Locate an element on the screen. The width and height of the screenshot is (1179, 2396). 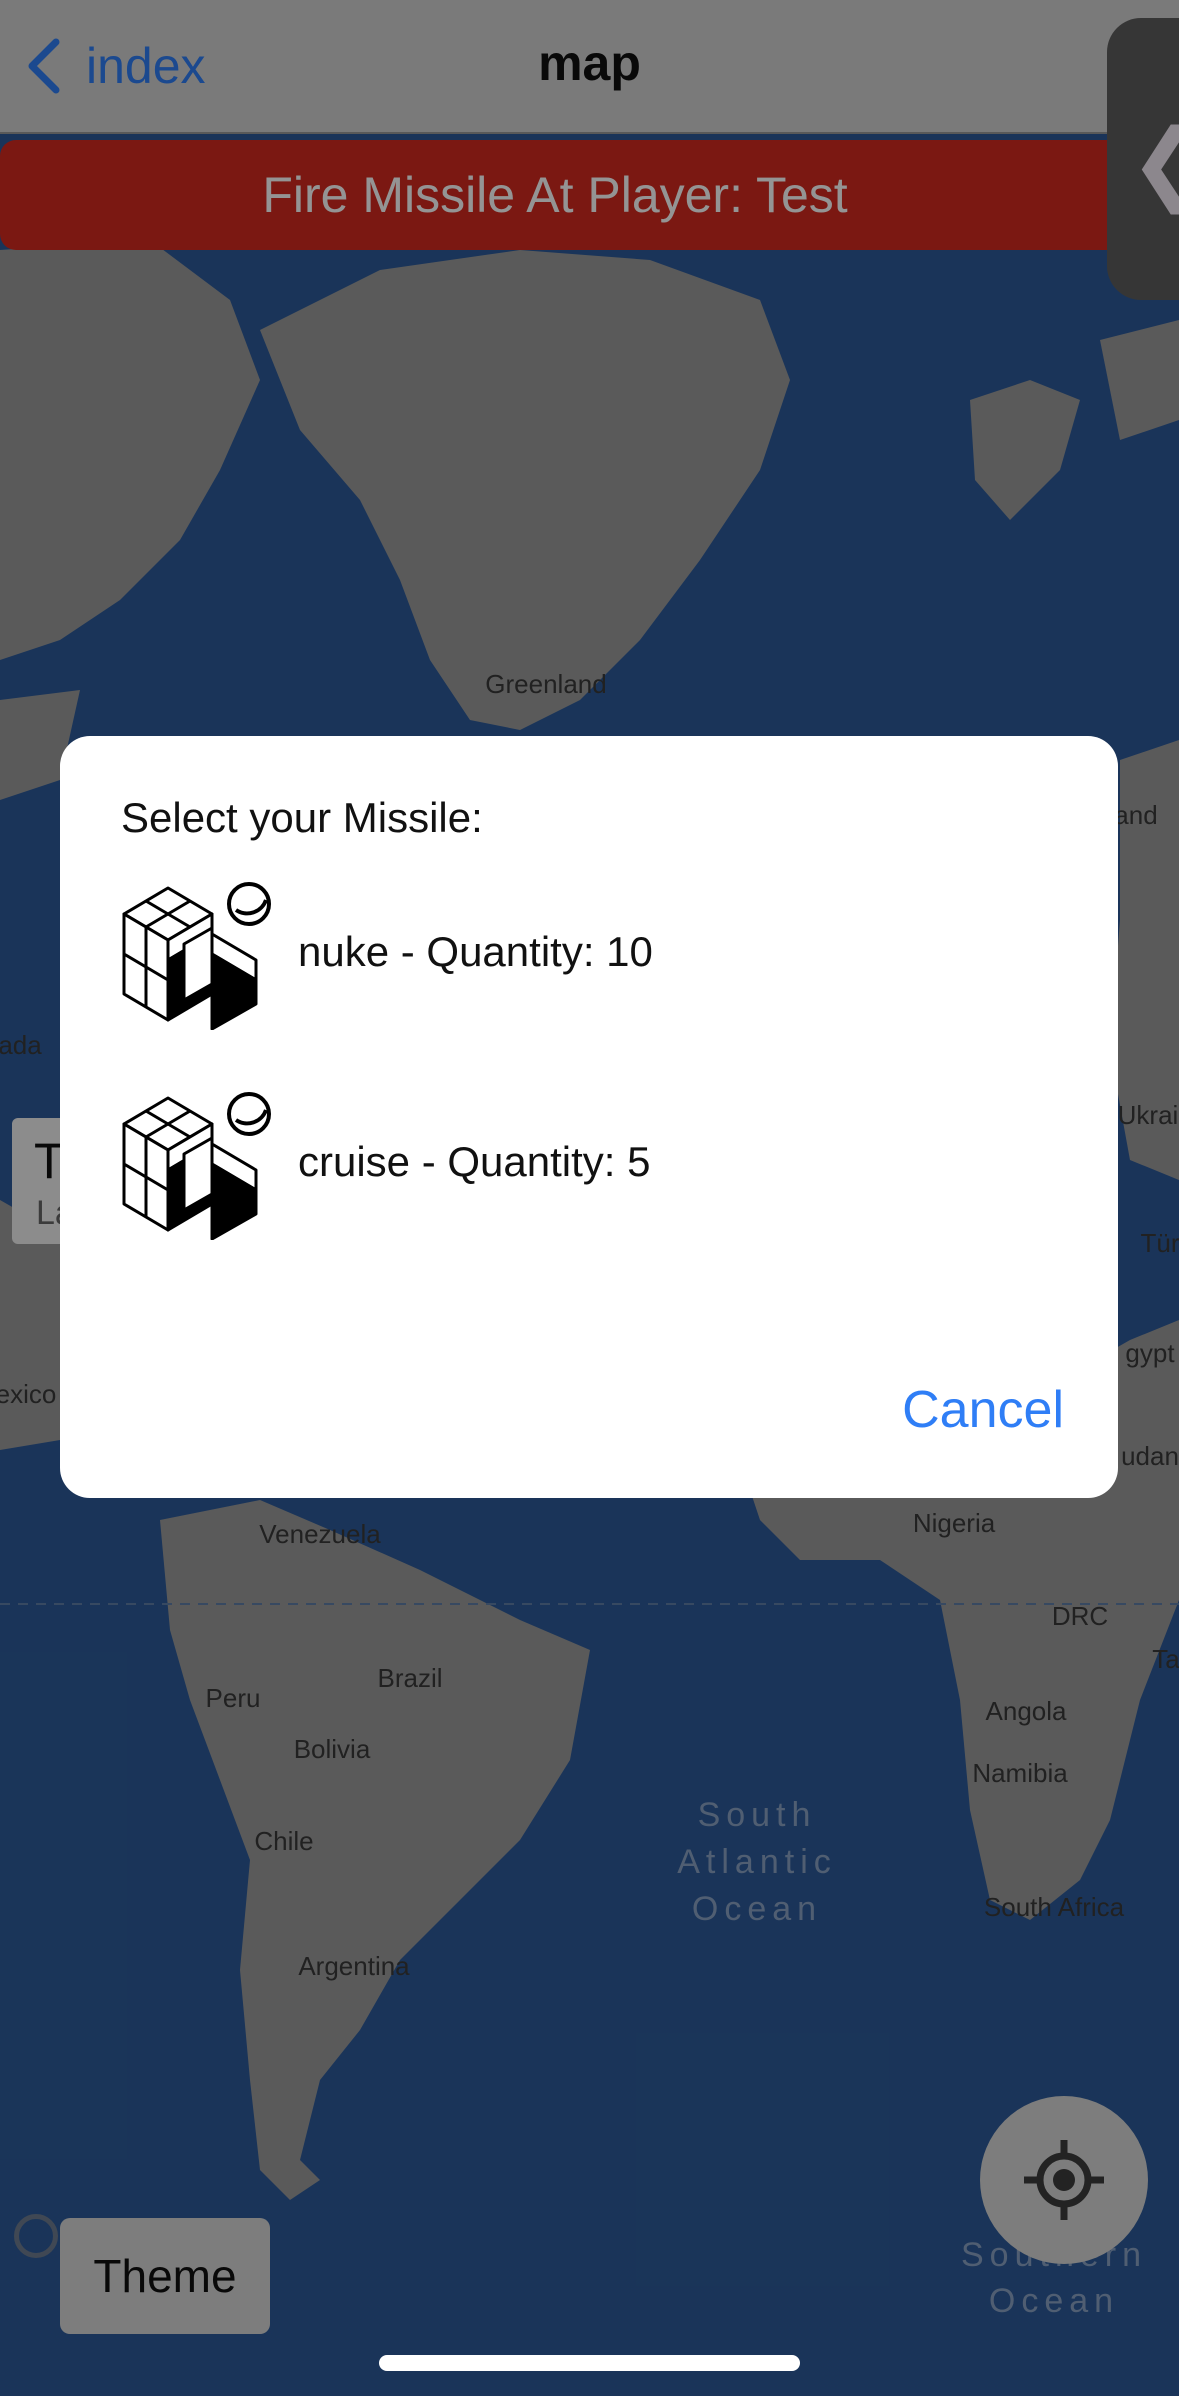
missile-option-cruise: cruise - Quantity: 5 is located at coordinates (568, 1162).